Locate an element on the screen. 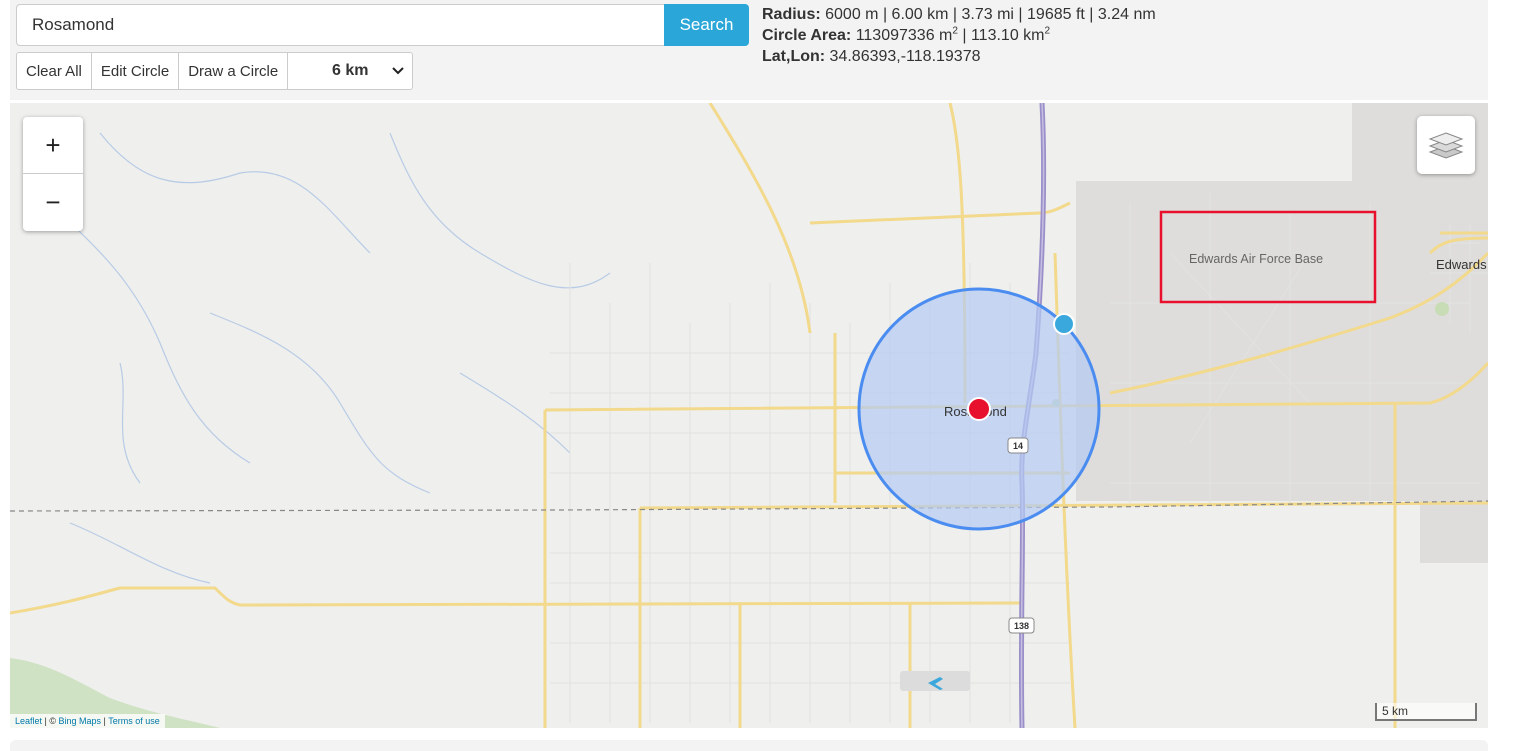  area-m2: 113097336 m is located at coordinates (904, 35).